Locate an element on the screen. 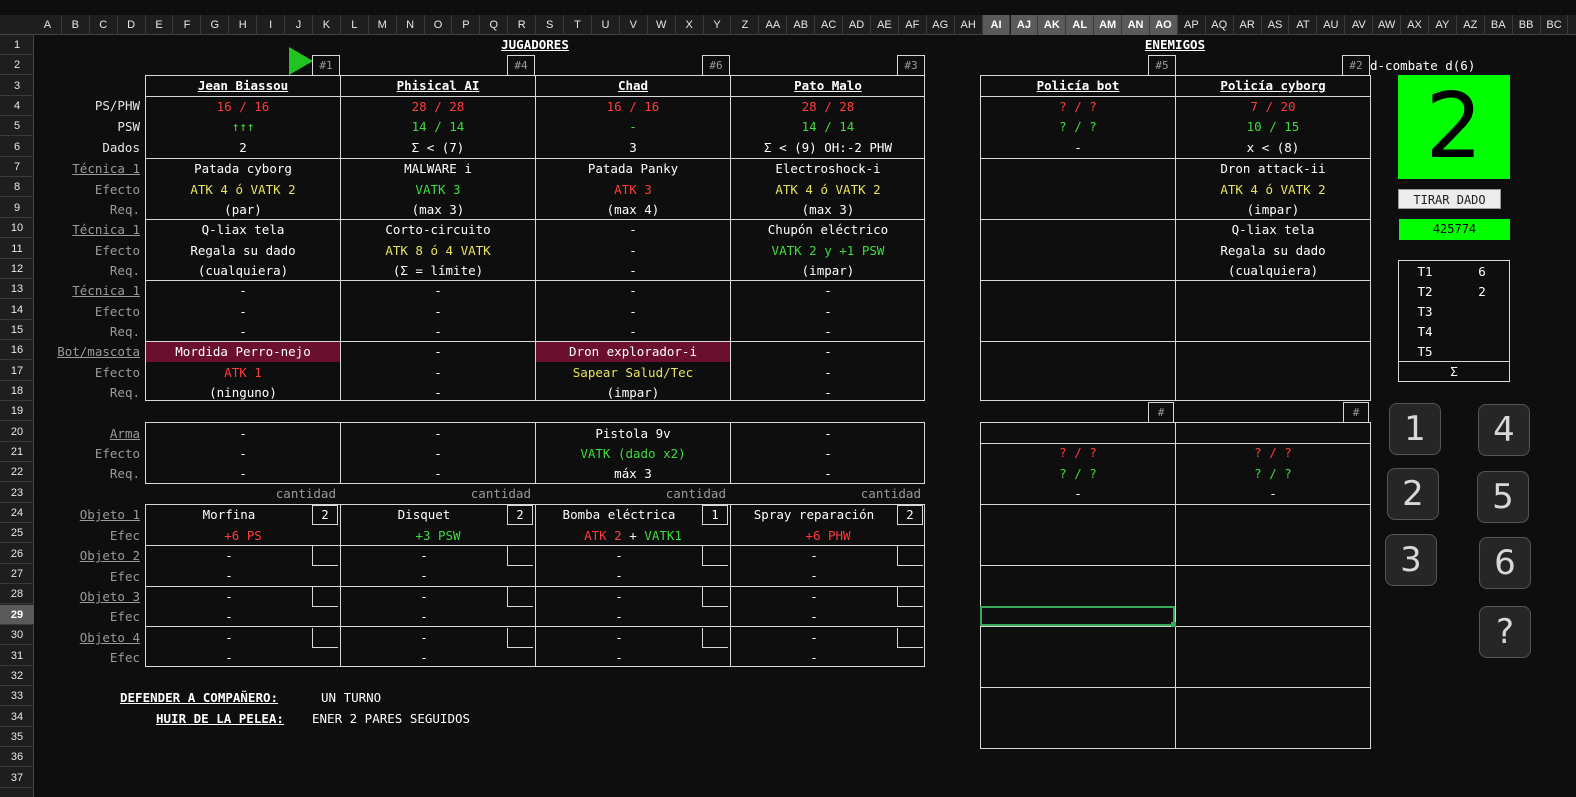  column-header: AY is located at coordinates (1443, 25).